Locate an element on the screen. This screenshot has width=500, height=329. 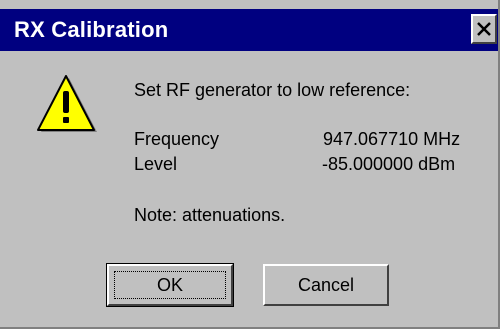
close-icon is located at coordinates (484, 29).